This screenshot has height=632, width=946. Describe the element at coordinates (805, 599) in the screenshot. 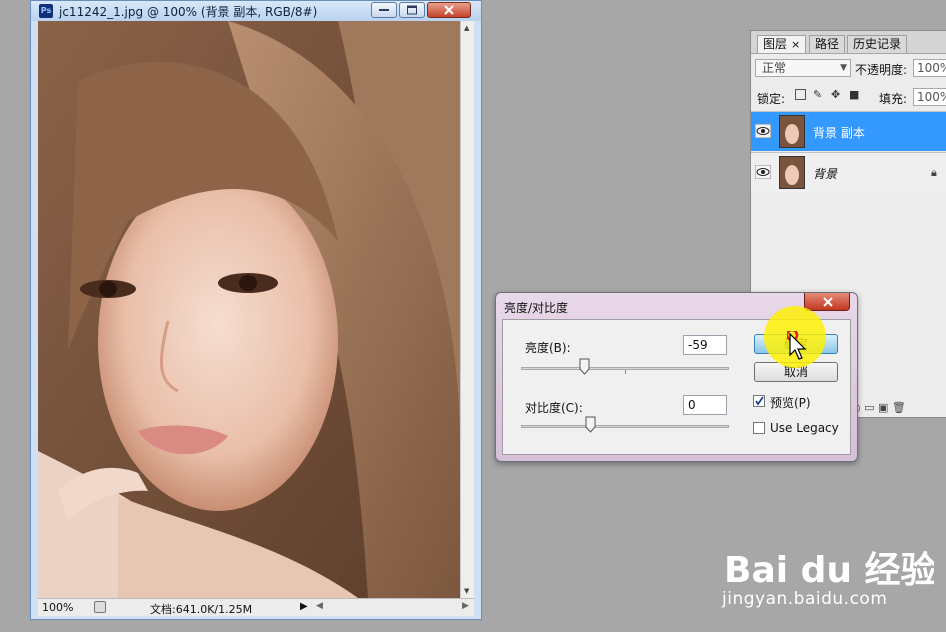

I see `watermark-url: jingyan.baidu.com` at that location.